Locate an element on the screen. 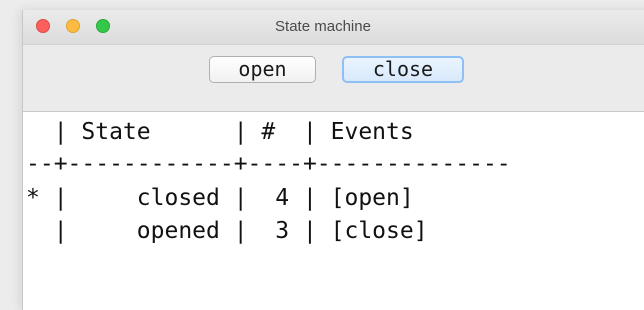  table-header: | State | # | Events is located at coordinates (220, 132).